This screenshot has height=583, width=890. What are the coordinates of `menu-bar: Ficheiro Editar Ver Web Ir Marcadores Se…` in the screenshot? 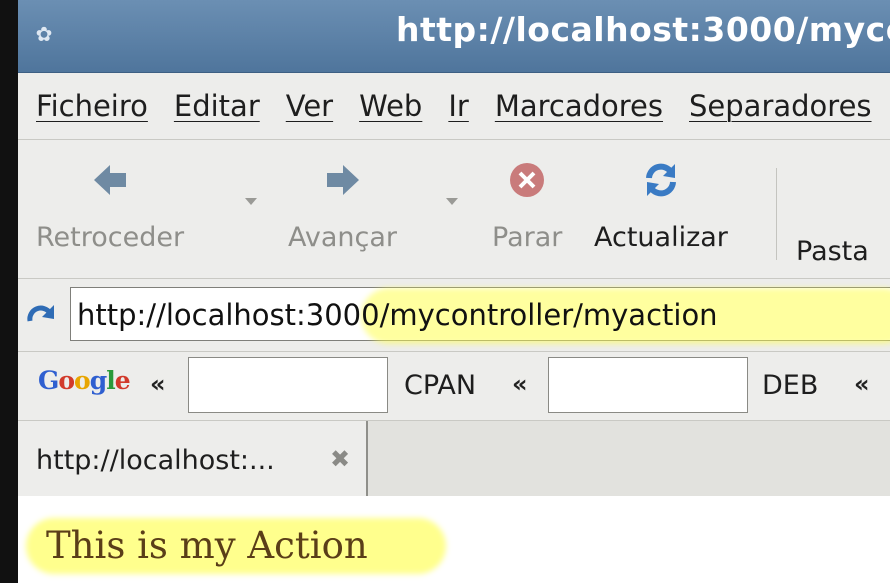 It's located at (454, 106).